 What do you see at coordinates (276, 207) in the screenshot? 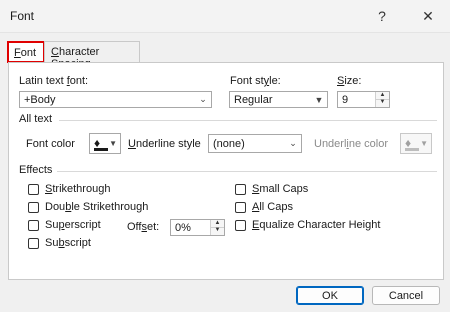
I see `all-caps-label-post: ll Caps` at bounding box center [276, 207].